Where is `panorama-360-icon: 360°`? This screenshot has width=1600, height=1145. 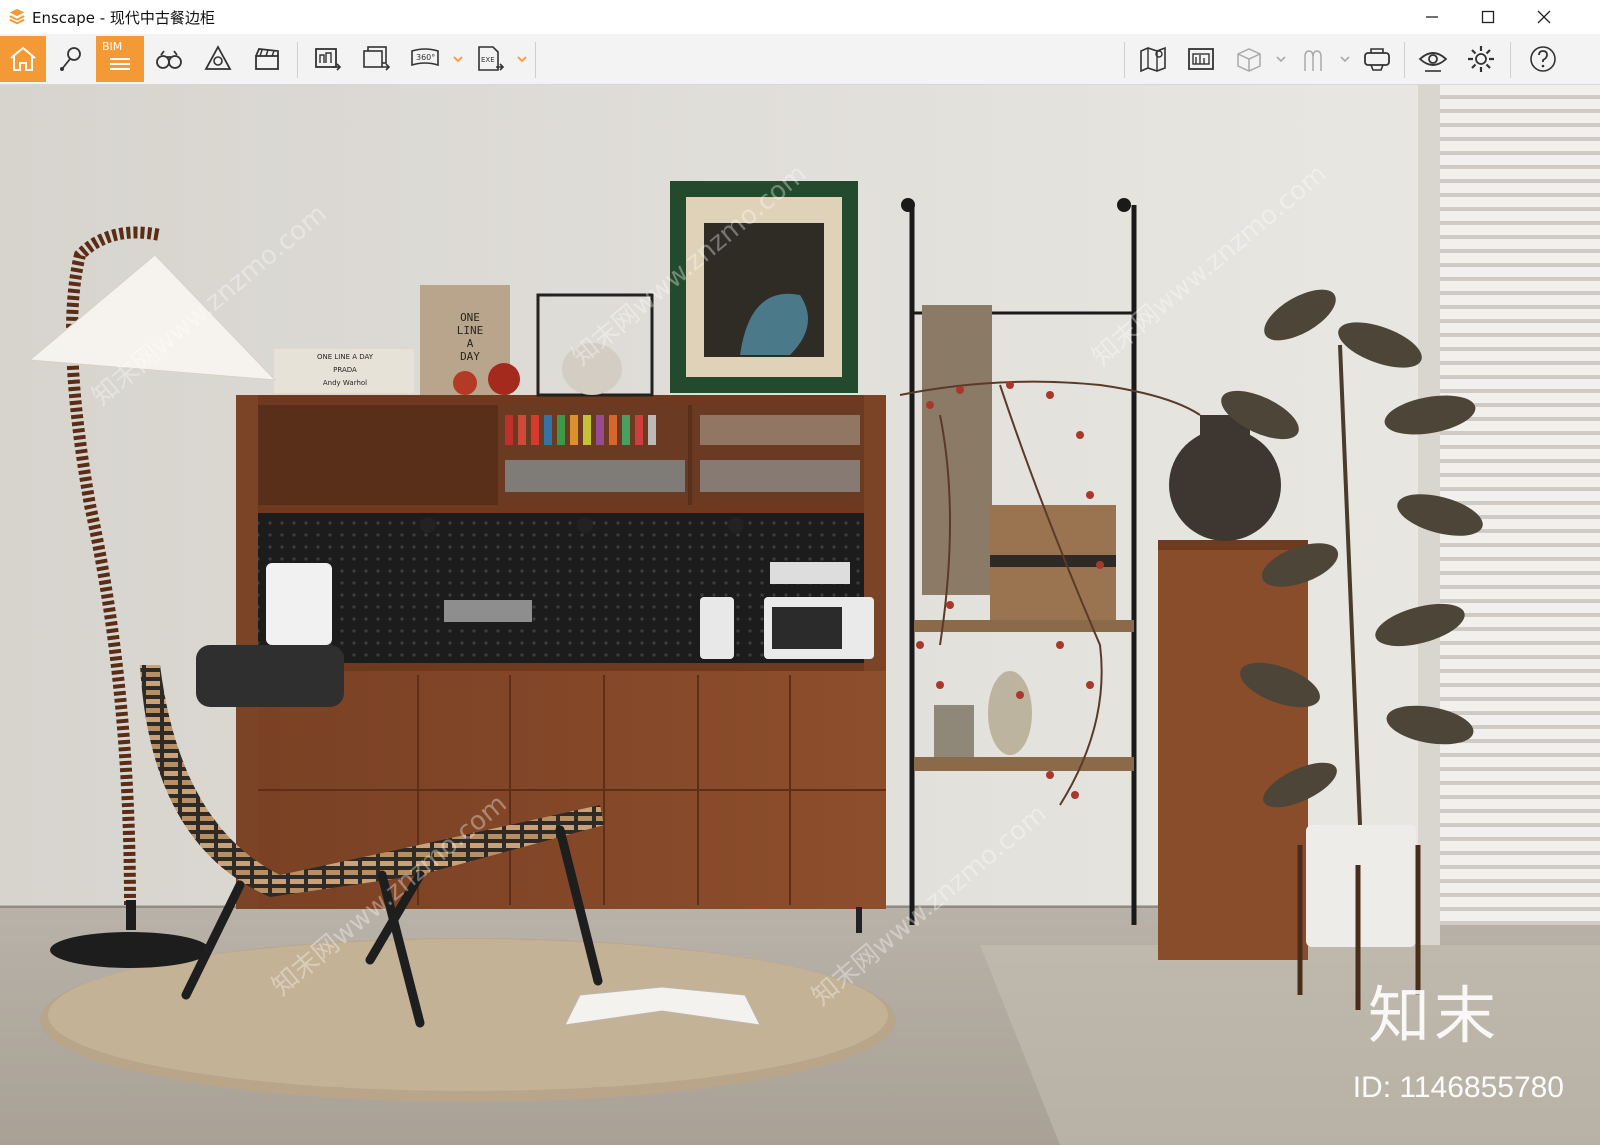
panorama-360-icon: 360° is located at coordinates (425, 57).